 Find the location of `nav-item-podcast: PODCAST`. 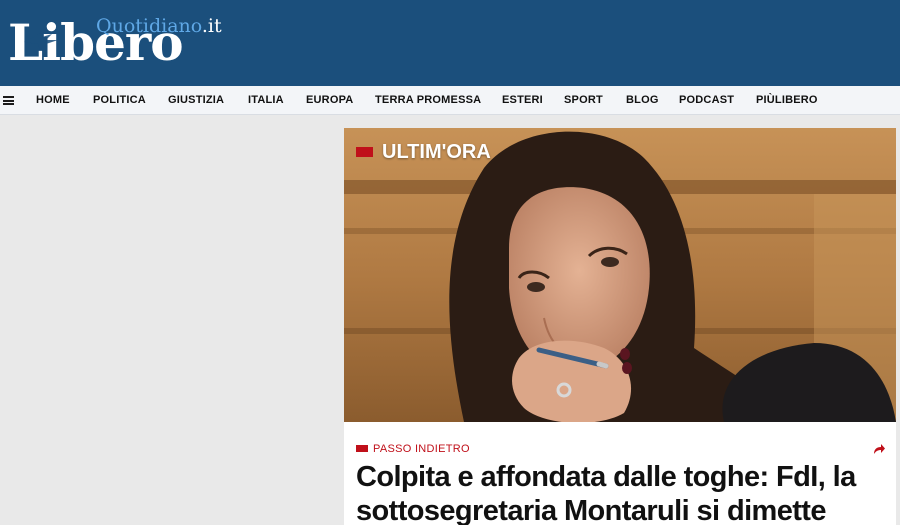

nav-item-podcast: PODCAST is located at coordinates (706, 100).